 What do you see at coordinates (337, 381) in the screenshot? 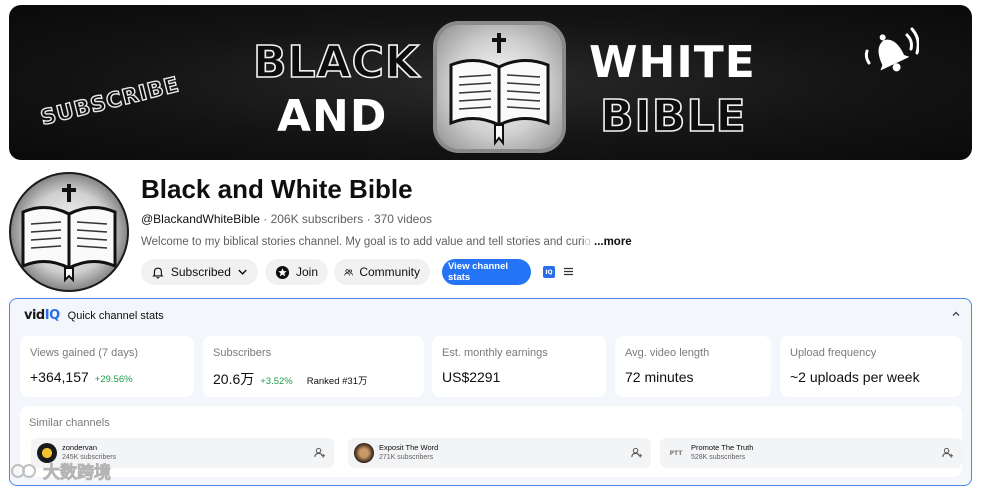
I see `subscribers-rank: Ranked #31万` at bounding box center [337, 381].